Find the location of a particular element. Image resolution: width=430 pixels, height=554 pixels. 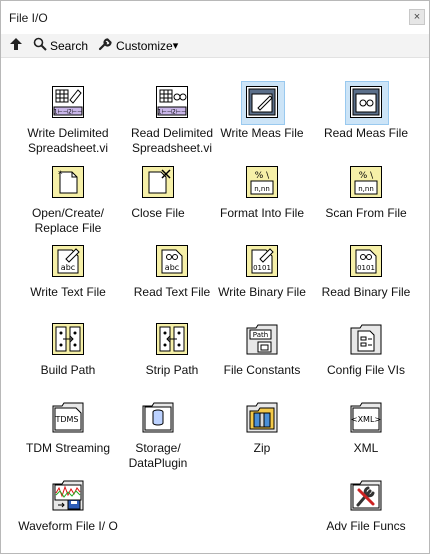

palette-item-open-create-replace-file: * Open/Create/ Replace File is located at coordinates (68, 193).